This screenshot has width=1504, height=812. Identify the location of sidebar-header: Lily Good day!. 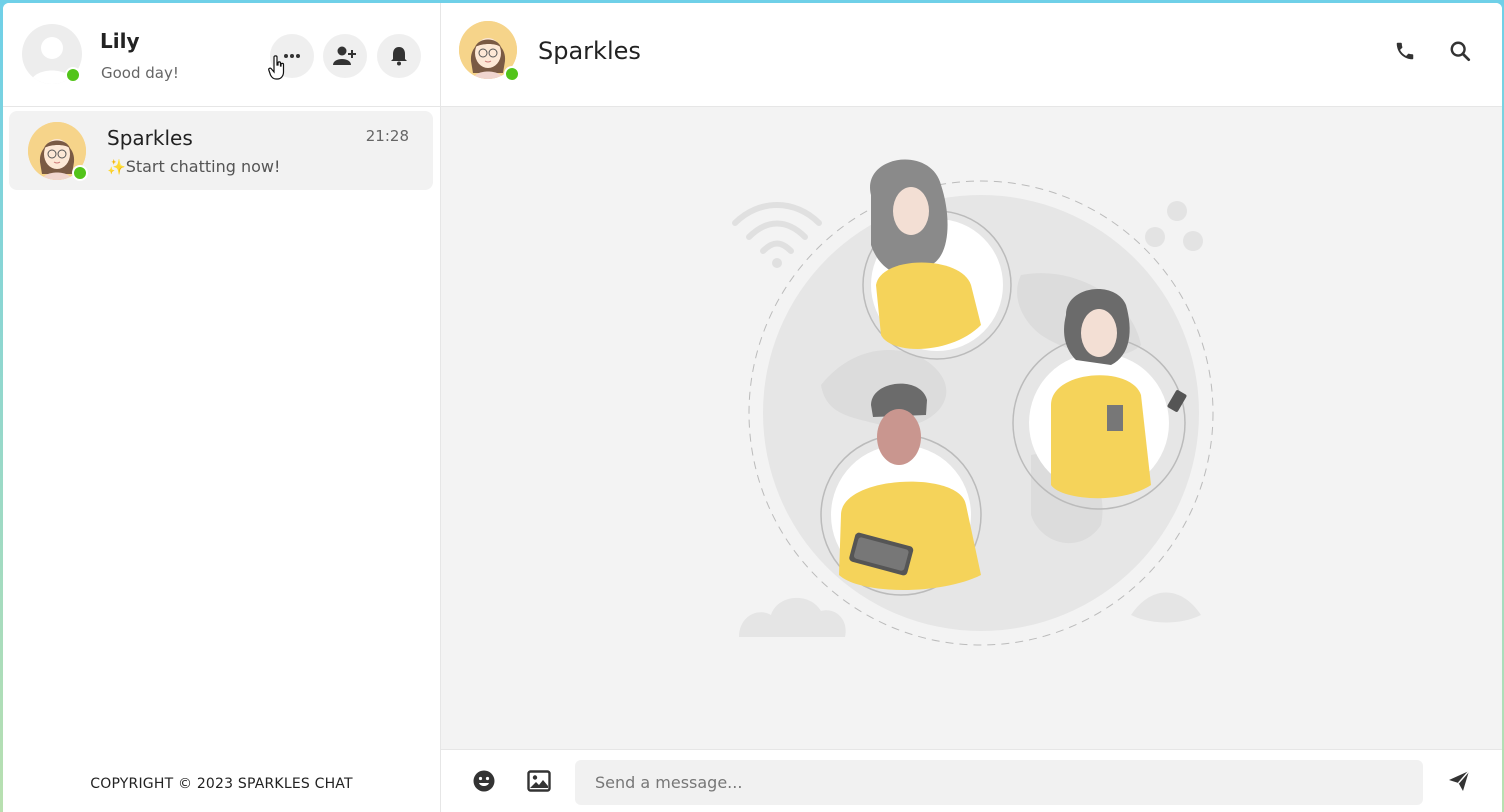
(221, 55).